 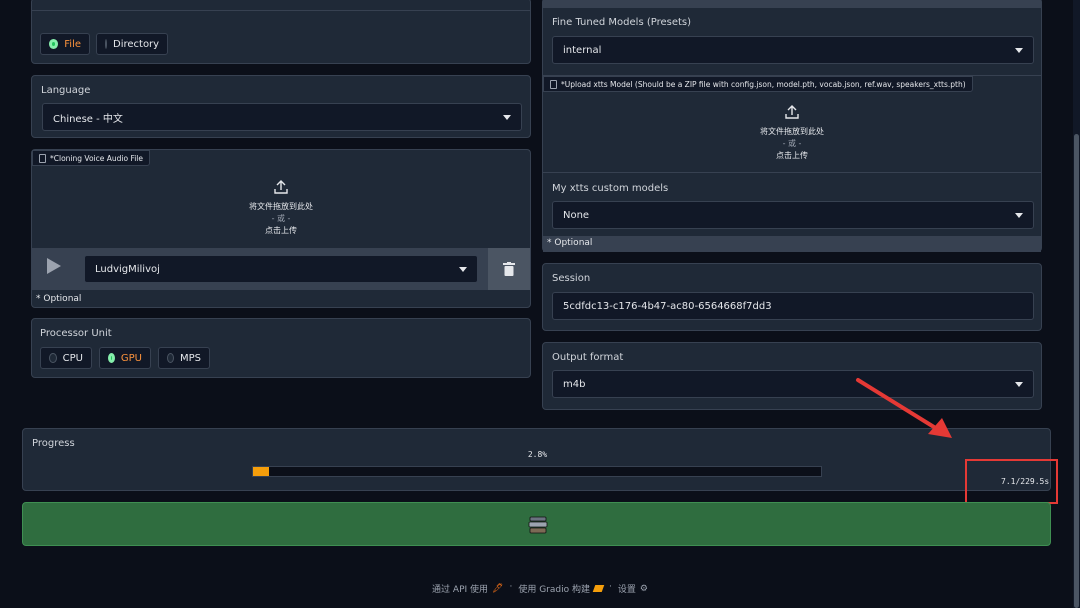 I want to click on radio-mps: MPS, so click(x=184, y=358).